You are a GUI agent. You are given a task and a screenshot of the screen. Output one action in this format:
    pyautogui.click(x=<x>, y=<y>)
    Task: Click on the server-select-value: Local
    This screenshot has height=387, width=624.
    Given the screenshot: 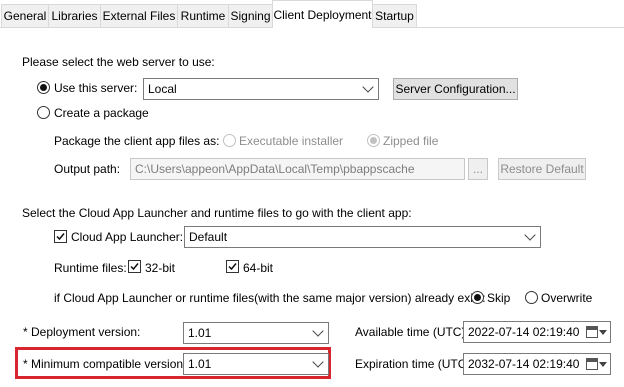 What is the action you would take?
    pyautogui.click(x=162, y=89)
    